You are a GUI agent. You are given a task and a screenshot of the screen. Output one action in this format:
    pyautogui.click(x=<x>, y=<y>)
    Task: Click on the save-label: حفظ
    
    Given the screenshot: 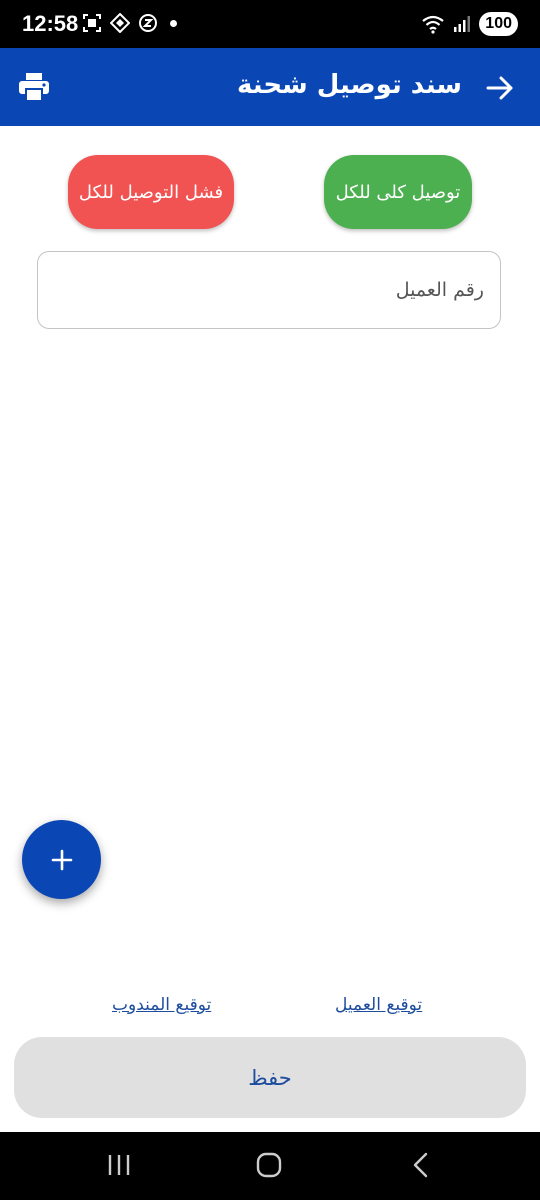 What is the action you would take?
    pyautogui.click(x=270, y=1077)
    